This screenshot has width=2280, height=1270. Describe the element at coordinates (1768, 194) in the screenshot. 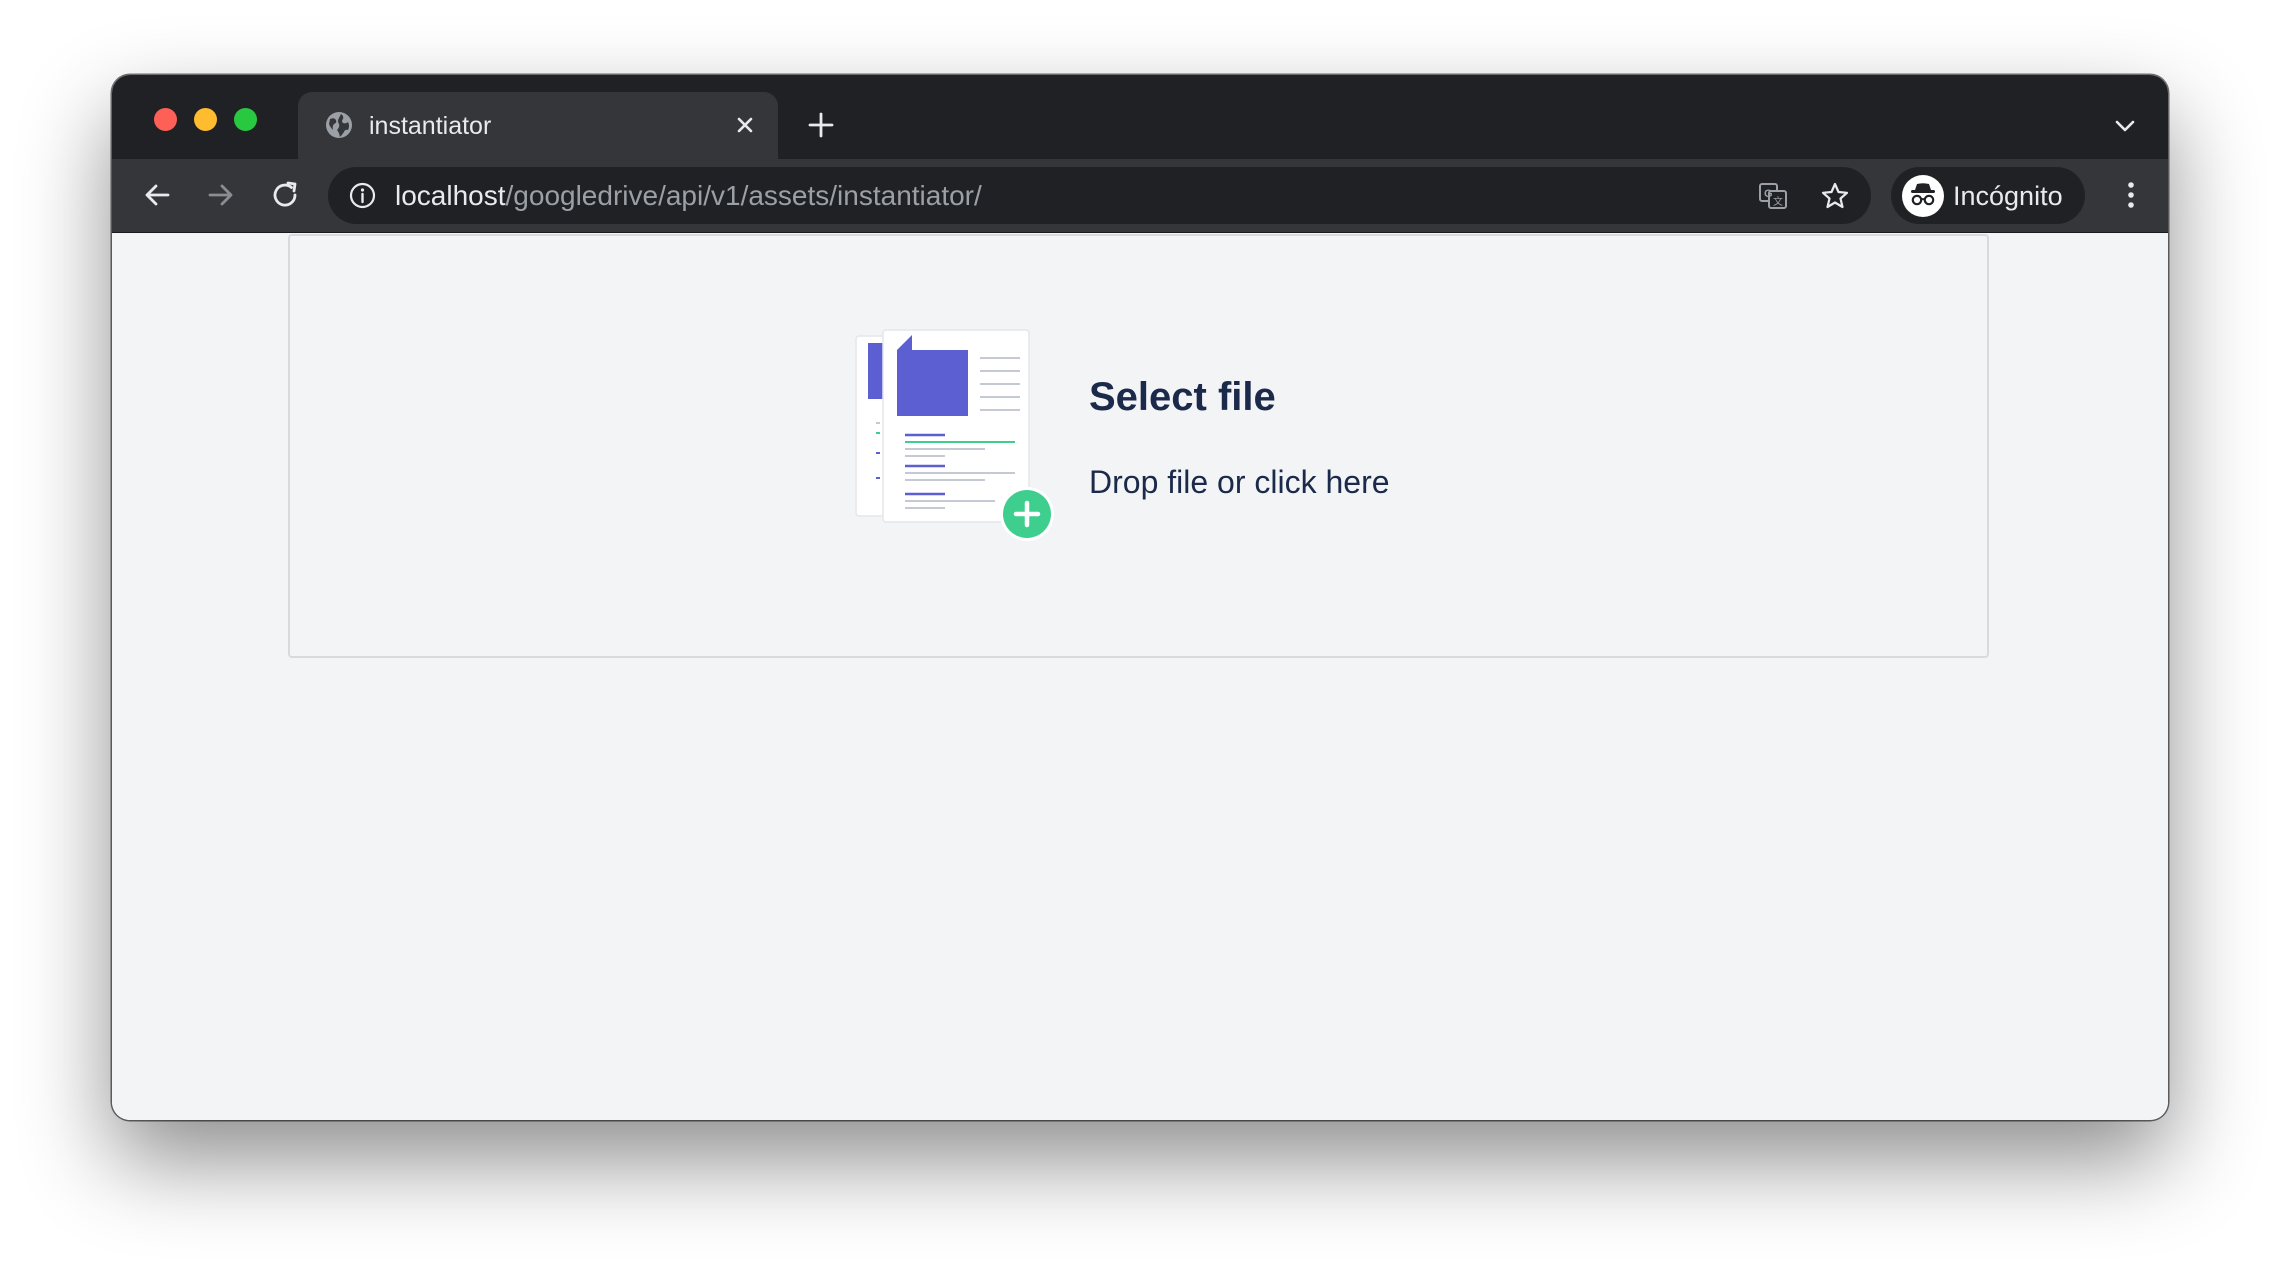

I see `svg-text: G` at that location.